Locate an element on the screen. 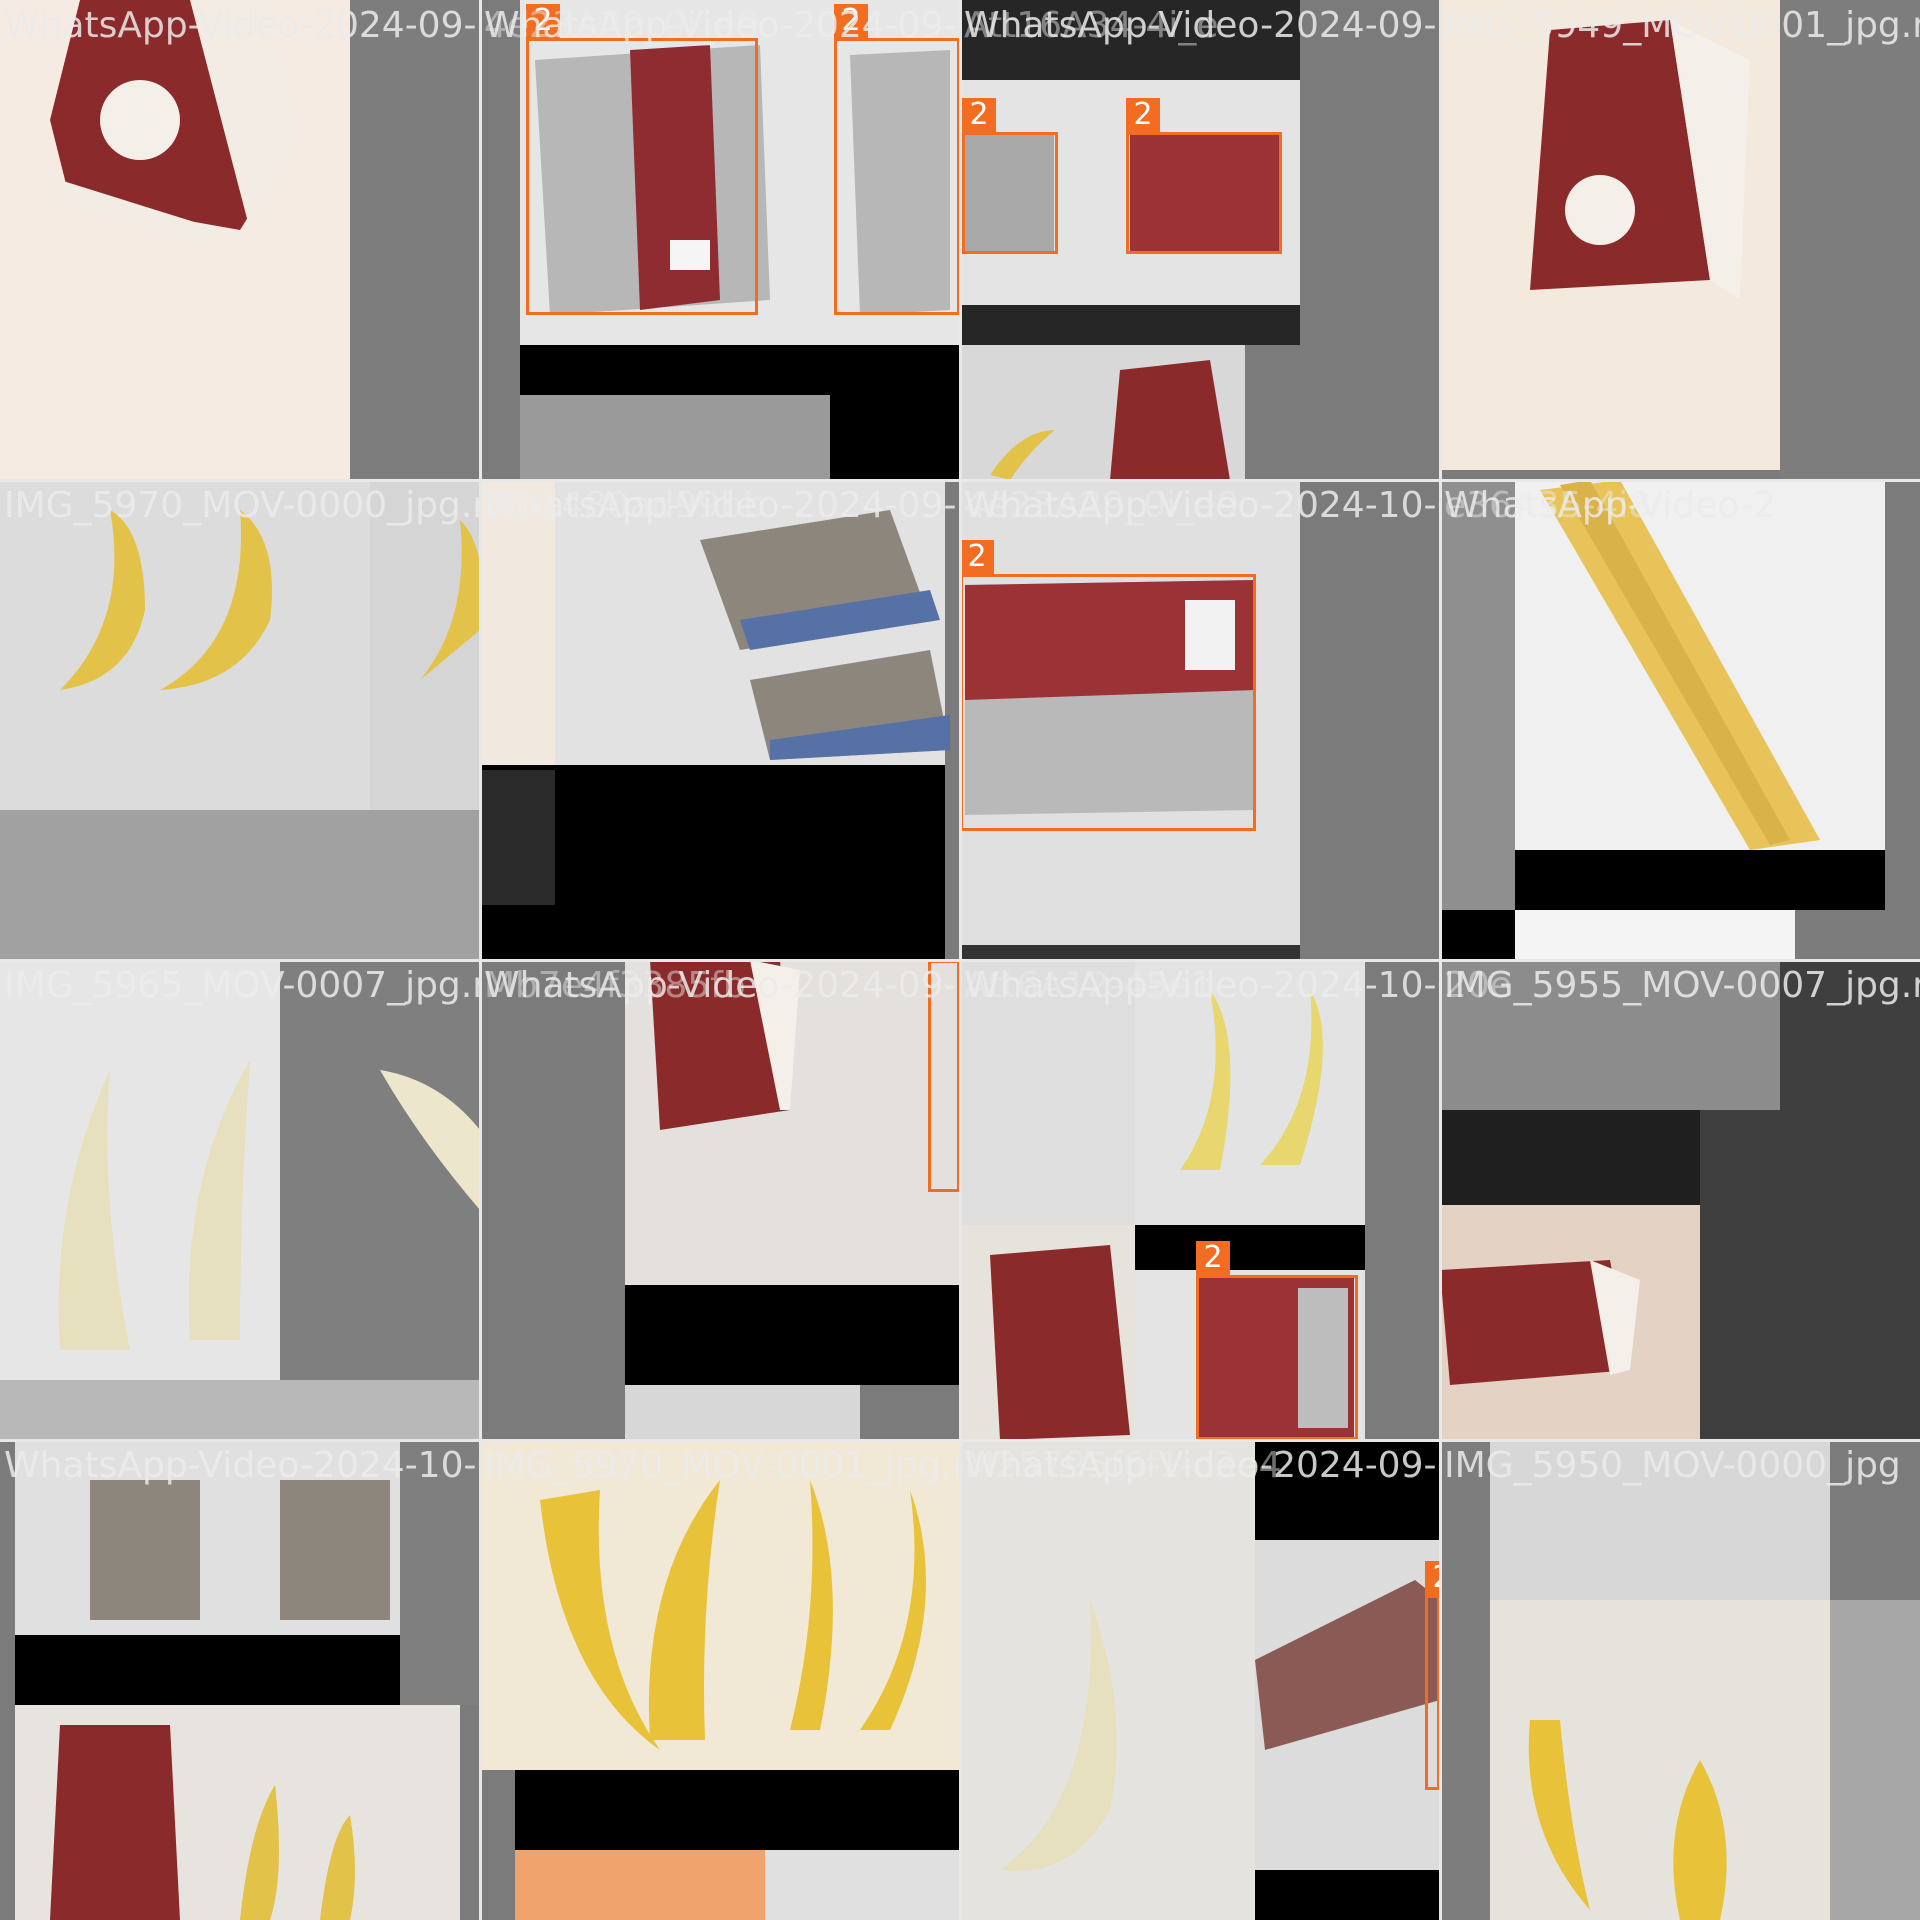 Image resolution: width=1920 pixels, height=1920 pixels. tile-filename: IMG_5970_MOV-0000_jpg.r is located at coordinates (242, 505).